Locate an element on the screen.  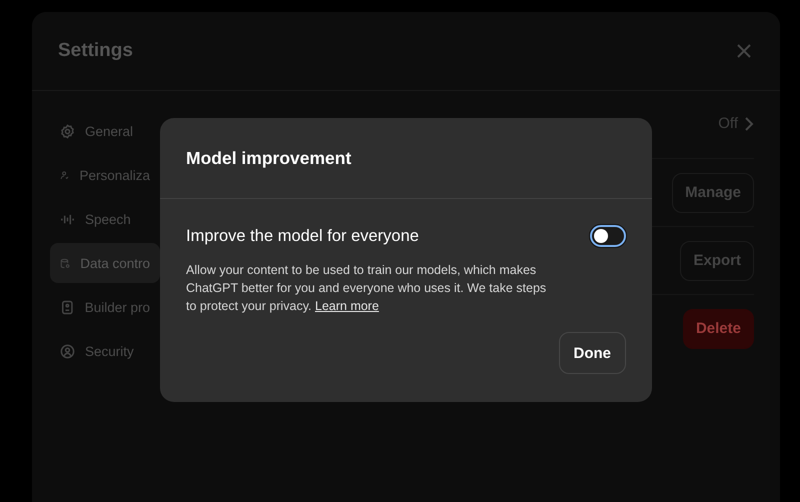
shield-person-icon is located at coordinates (67, 351).